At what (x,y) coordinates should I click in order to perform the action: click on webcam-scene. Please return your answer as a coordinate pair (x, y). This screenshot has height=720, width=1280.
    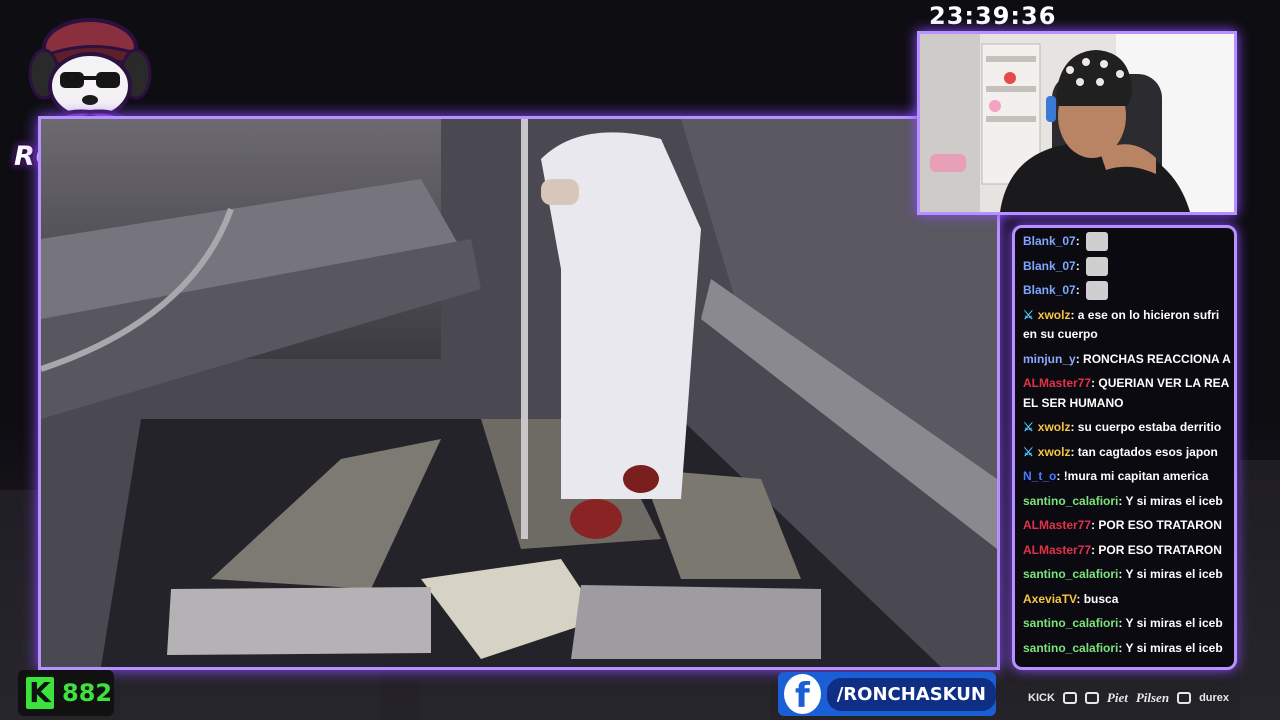
    Looking at the image, I should click on (1077, 123).